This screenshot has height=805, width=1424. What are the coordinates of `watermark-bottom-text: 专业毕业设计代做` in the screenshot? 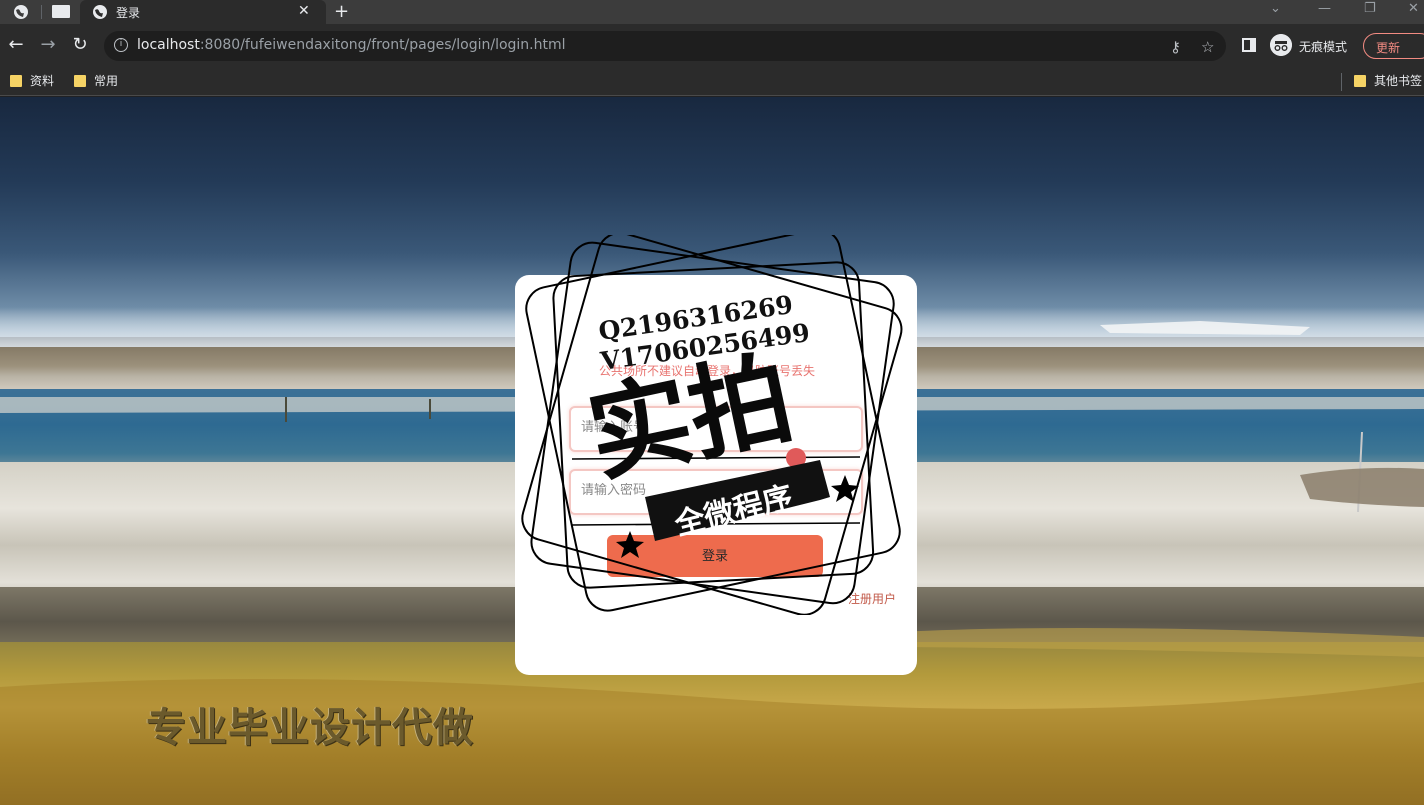 It's located at (310, 728).